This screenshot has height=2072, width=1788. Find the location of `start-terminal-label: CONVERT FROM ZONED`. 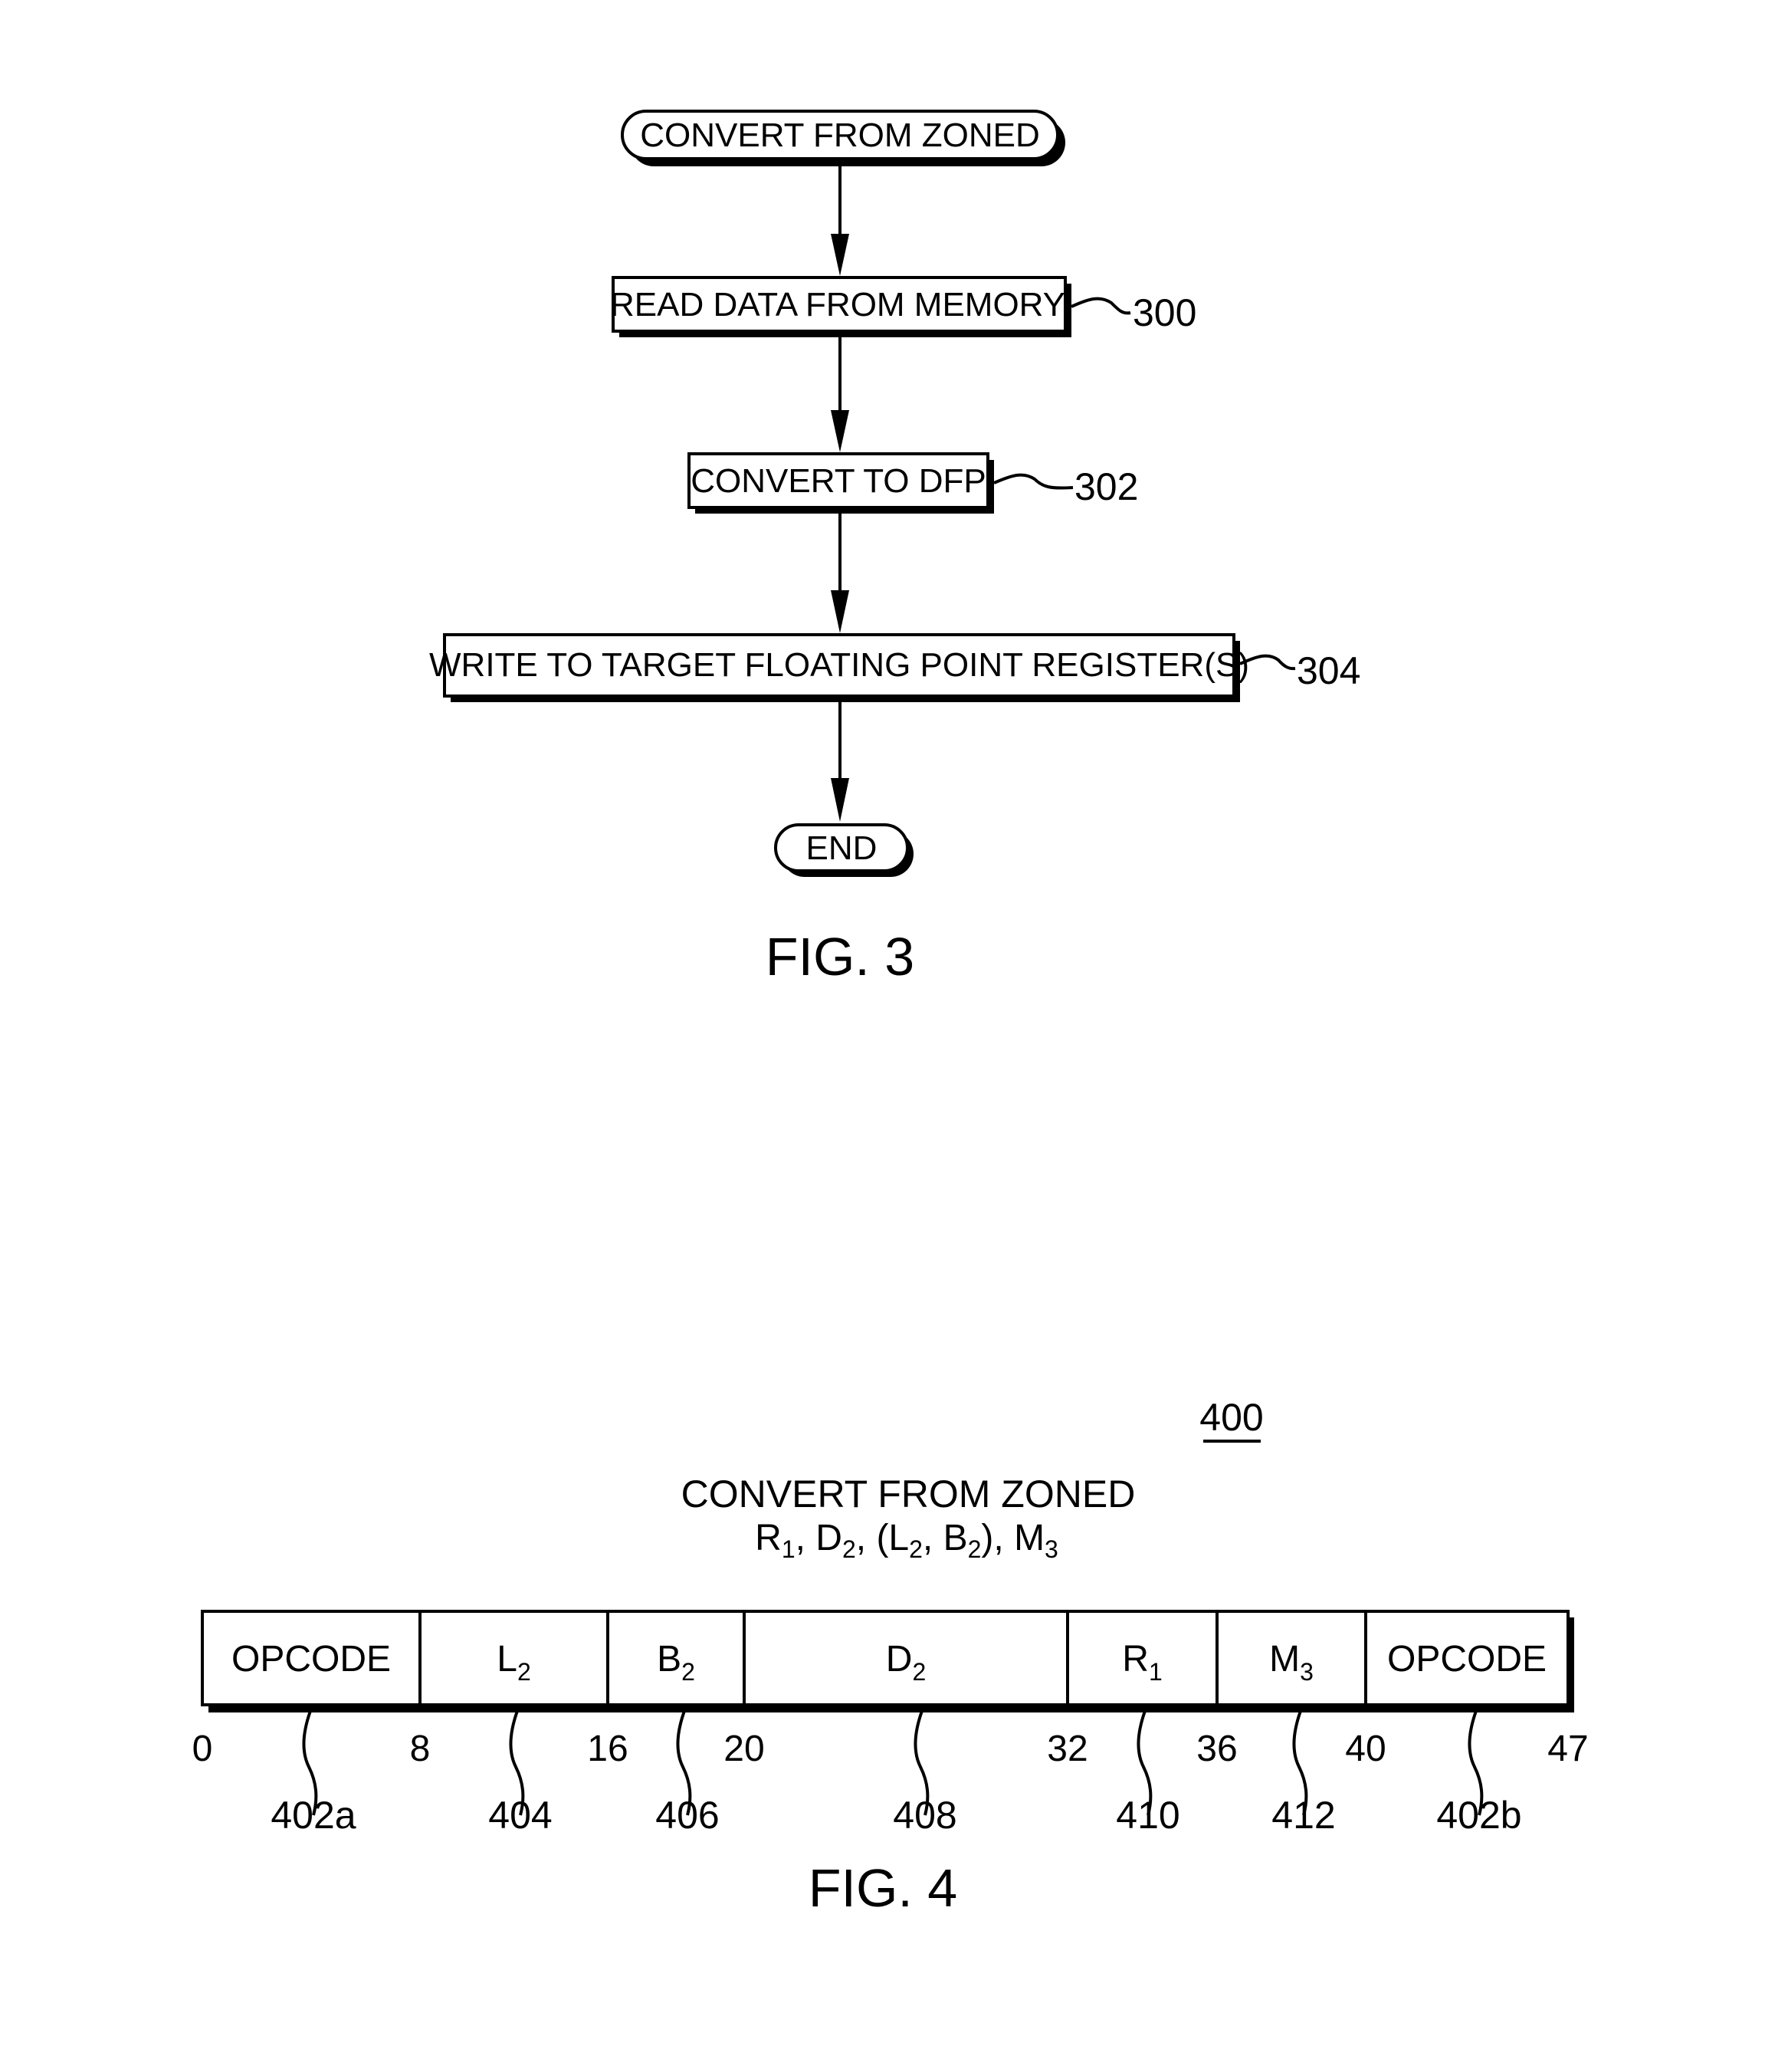

start-terminal-label: CONVERT FROM ZONED is located at coordinates (840, 135).